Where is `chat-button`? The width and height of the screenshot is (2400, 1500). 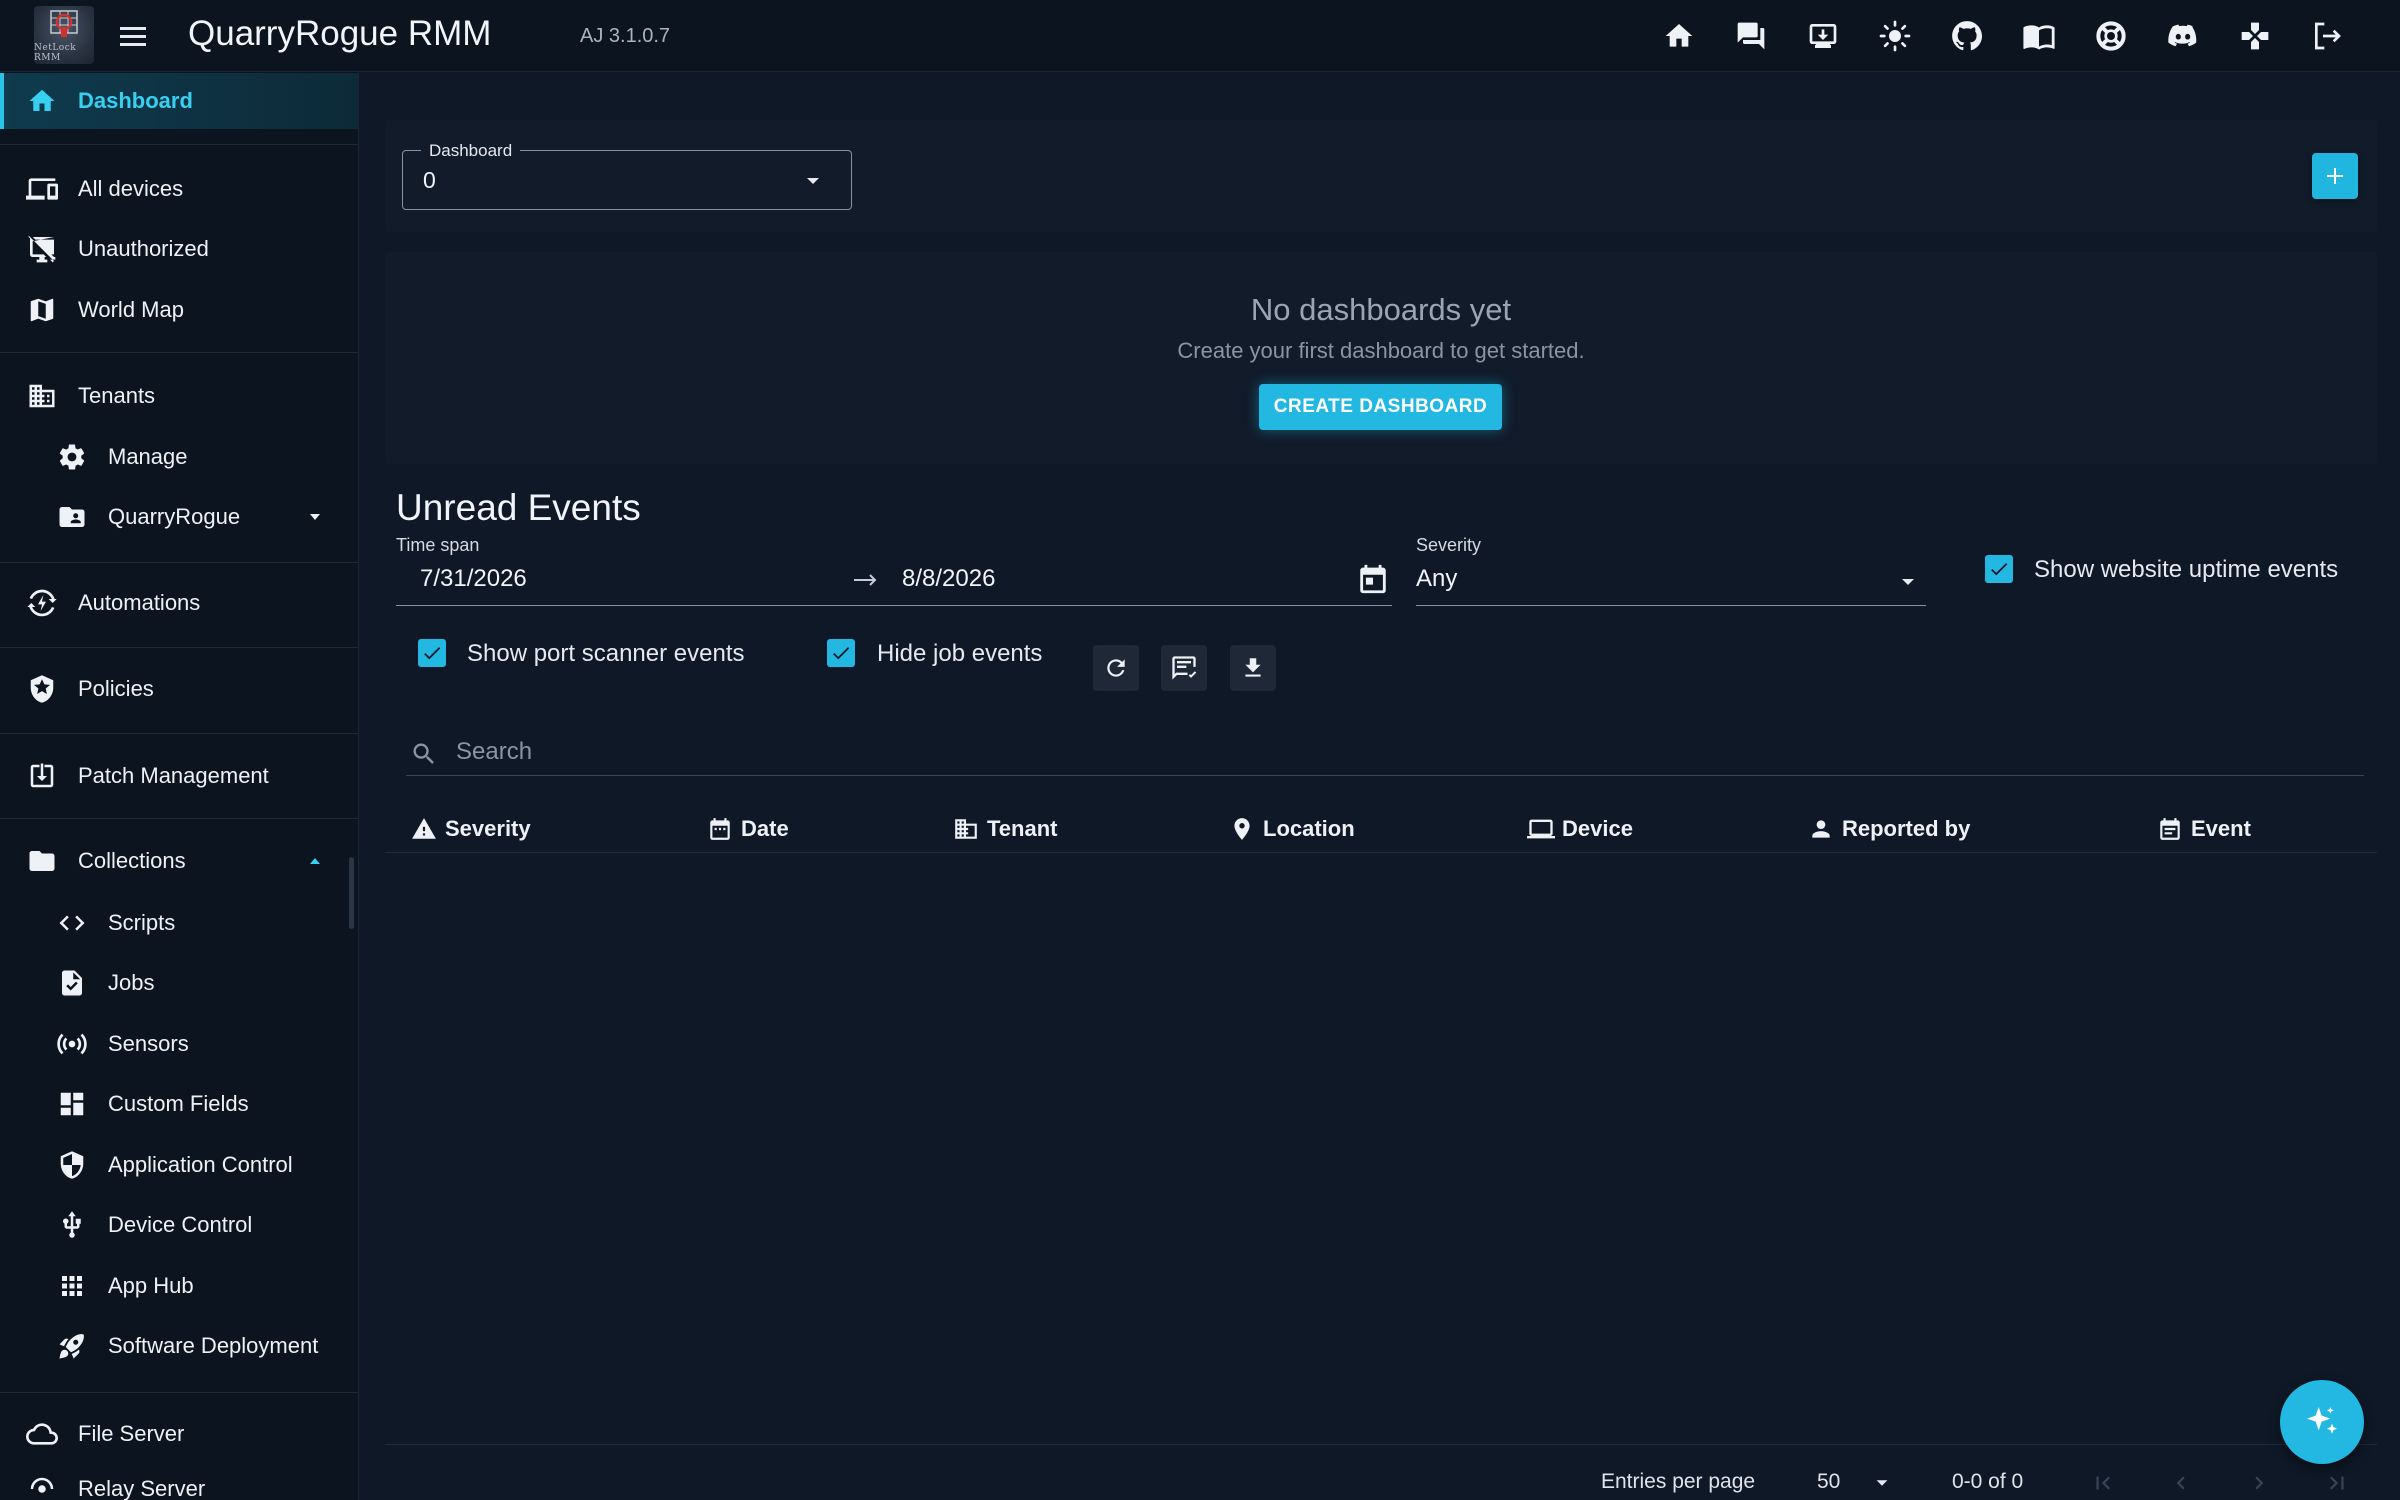
chat-button is located at coordinates (1751, 36).